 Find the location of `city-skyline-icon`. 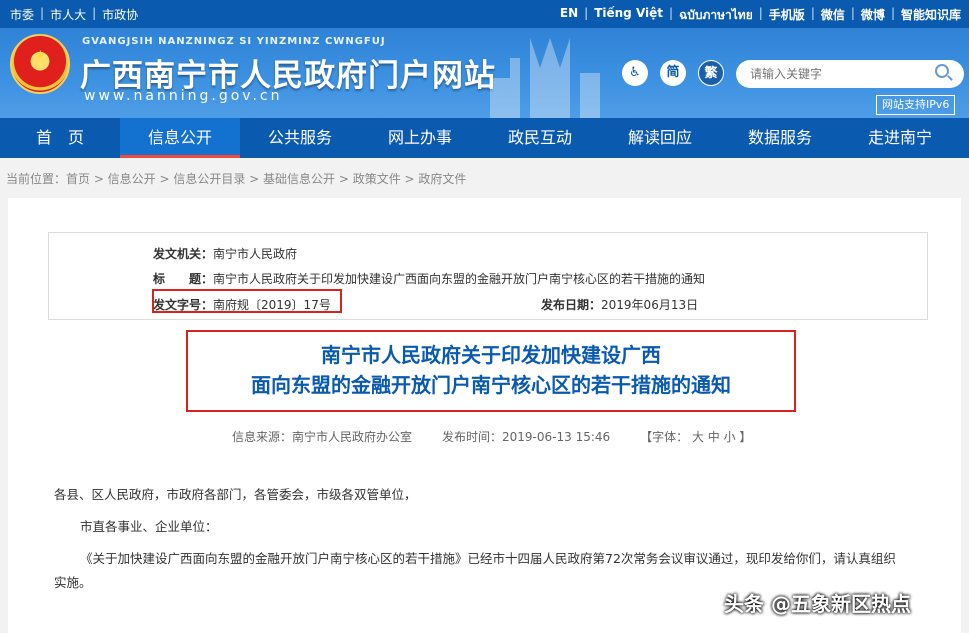

city-skyline-icon is located at coordinates (545, 78).